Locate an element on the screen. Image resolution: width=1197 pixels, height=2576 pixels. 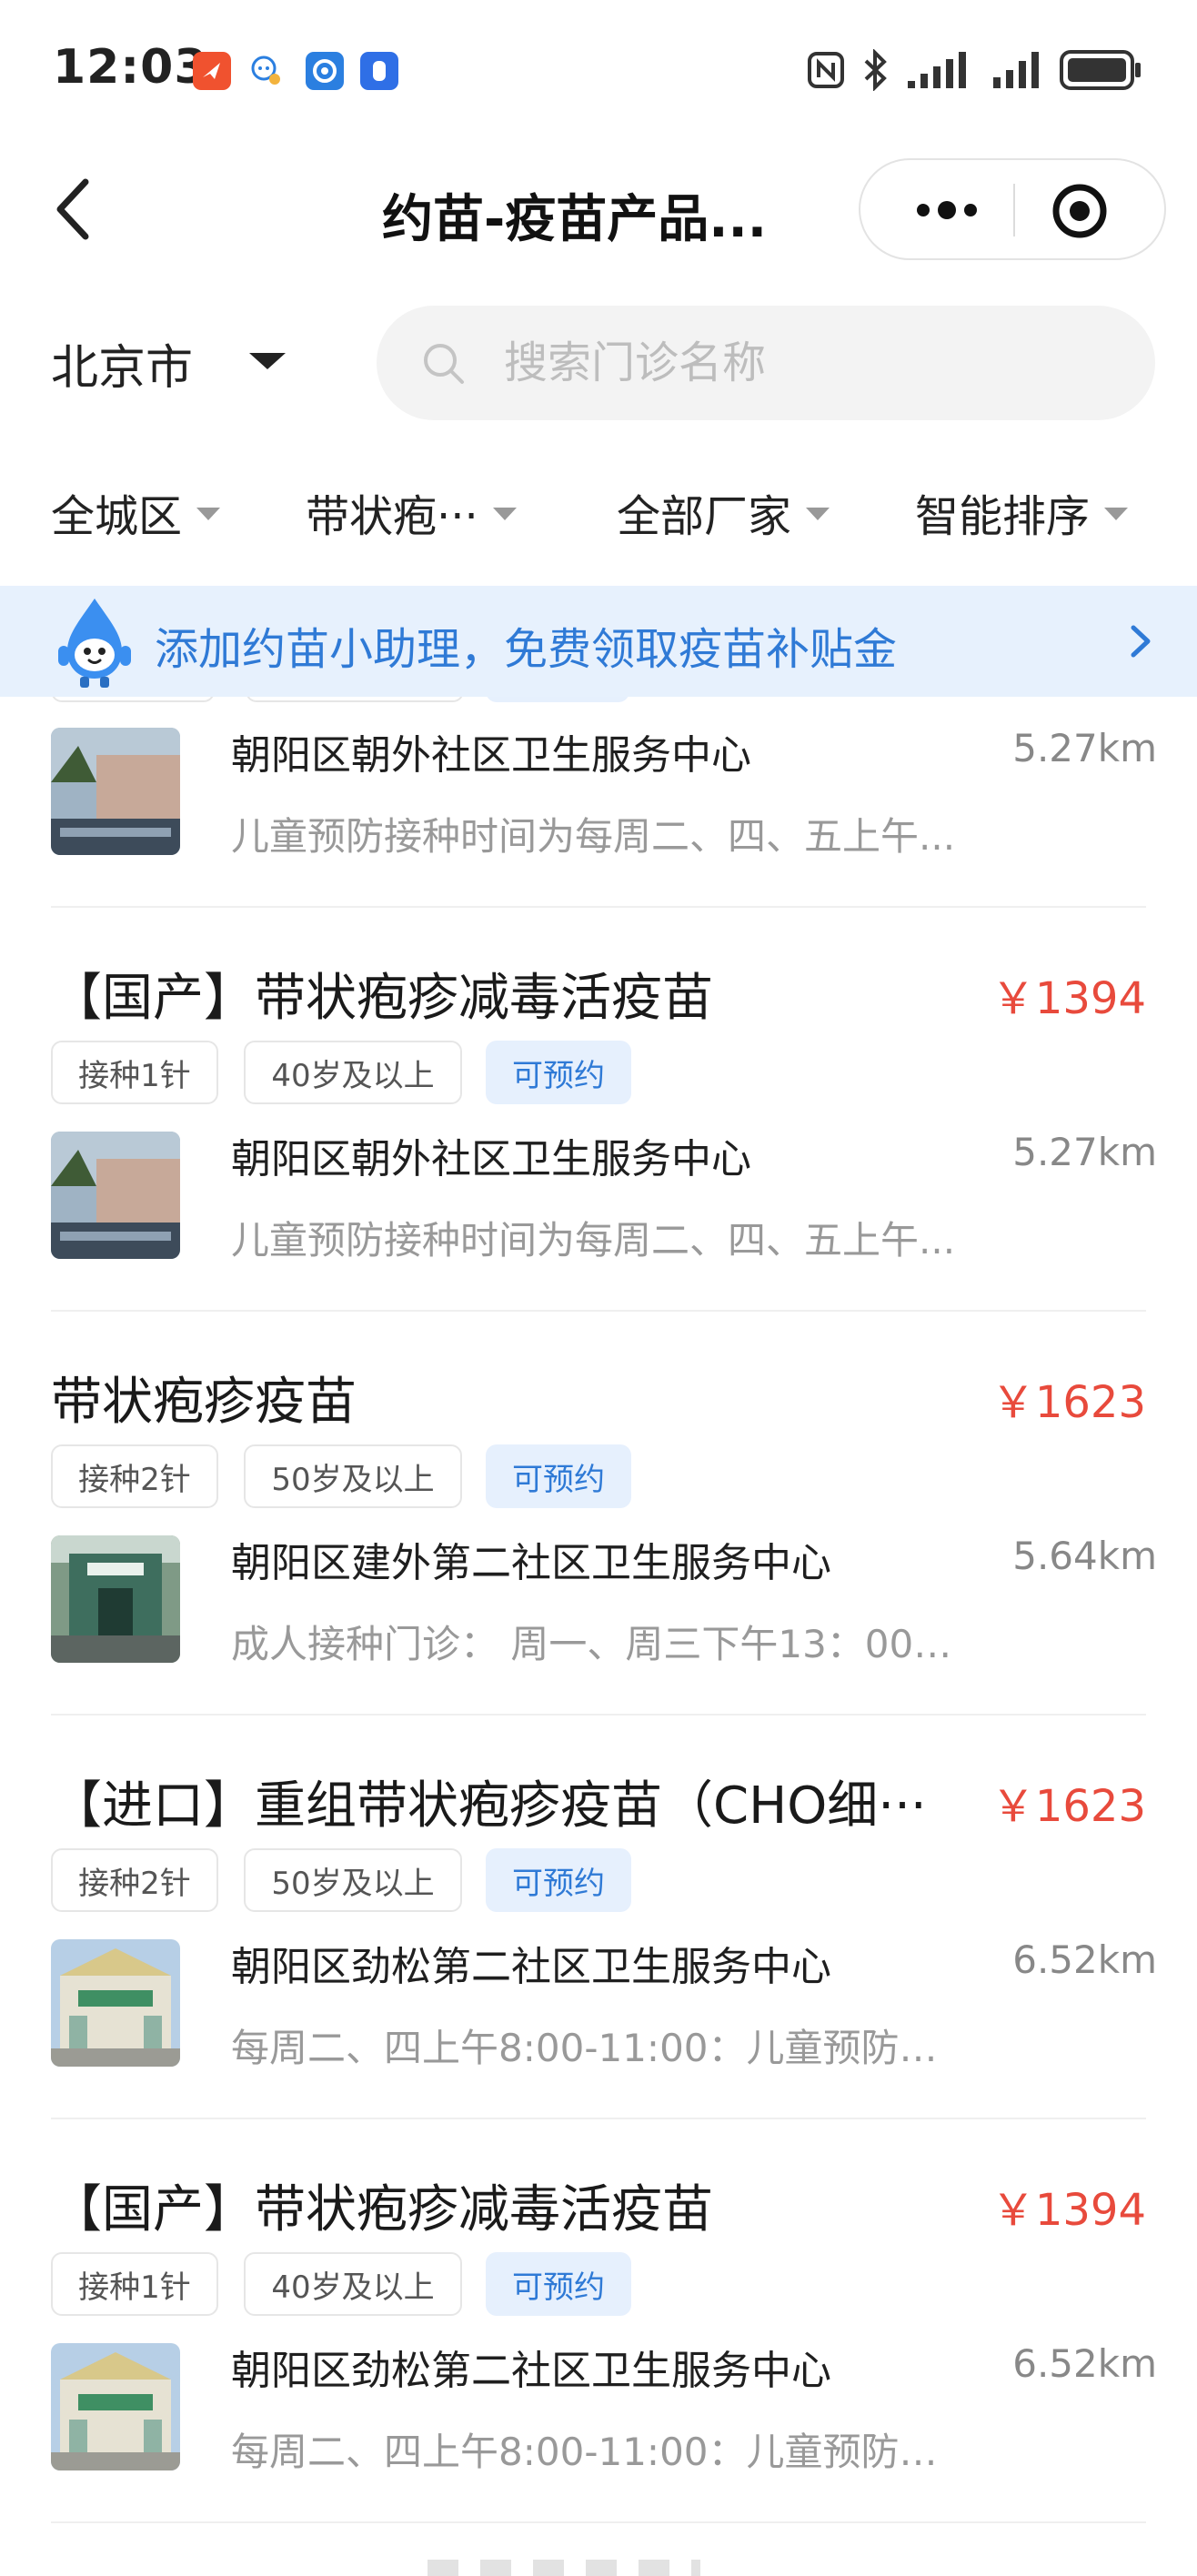
filter-vaccine: 带状疱··· is located at coordinates (411, 512).